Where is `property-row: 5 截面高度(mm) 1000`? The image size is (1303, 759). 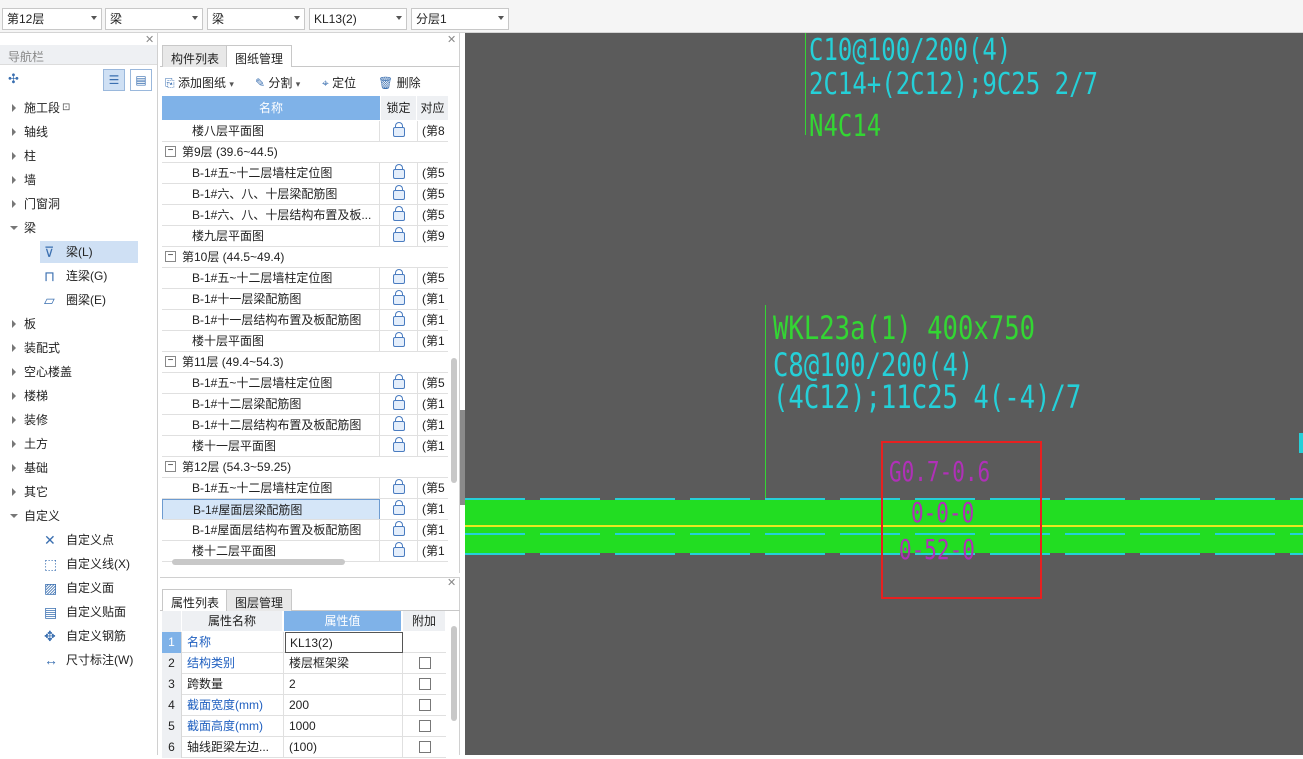
property-row: 5 截面高度(mm) 1000 is located at coordinates (304, 726).